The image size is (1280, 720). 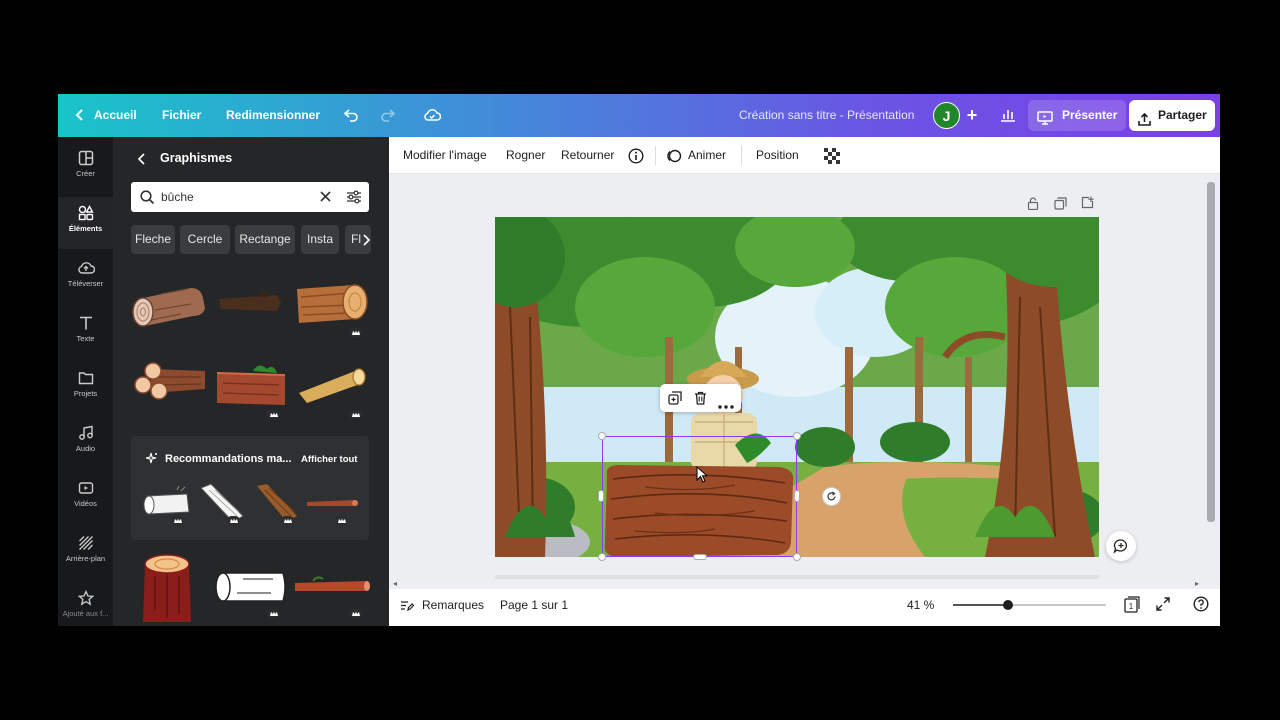 I want to click on rail-item-text: Texte, so click(x=85, y=333).